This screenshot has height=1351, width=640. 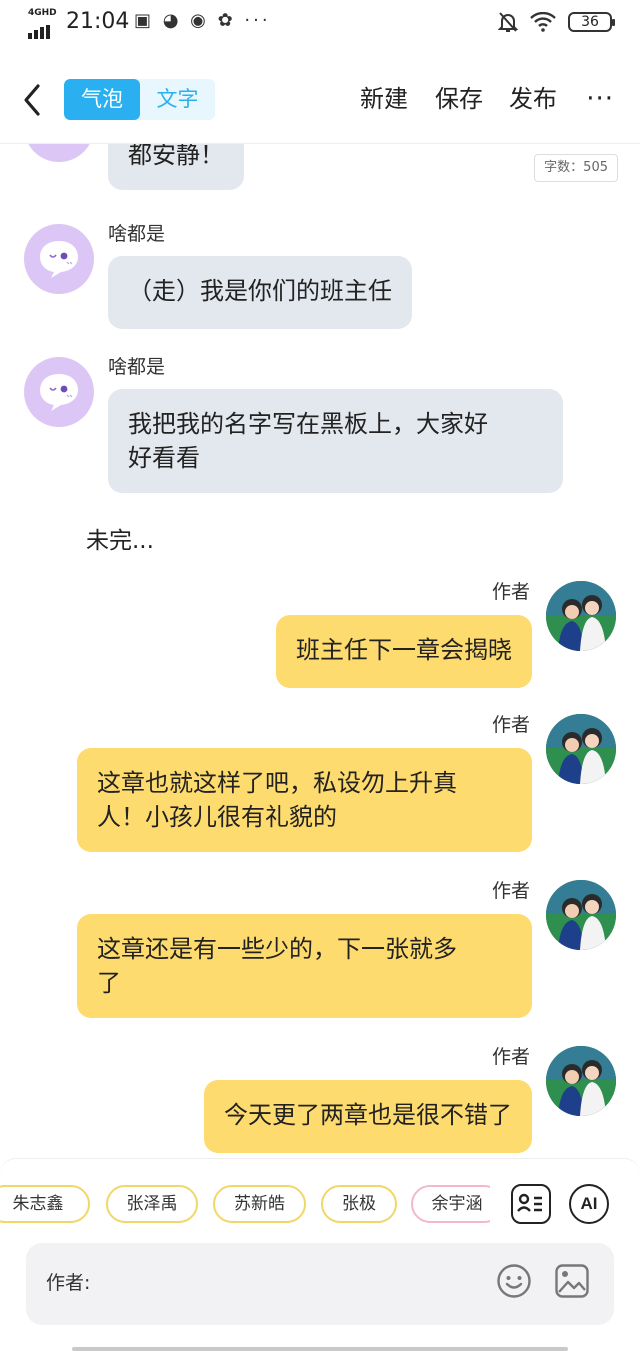 What do you see at coordinates (164, 458) in the screenshot?
I see `message-text-line: 好看看` at bounding box center [164, 458].